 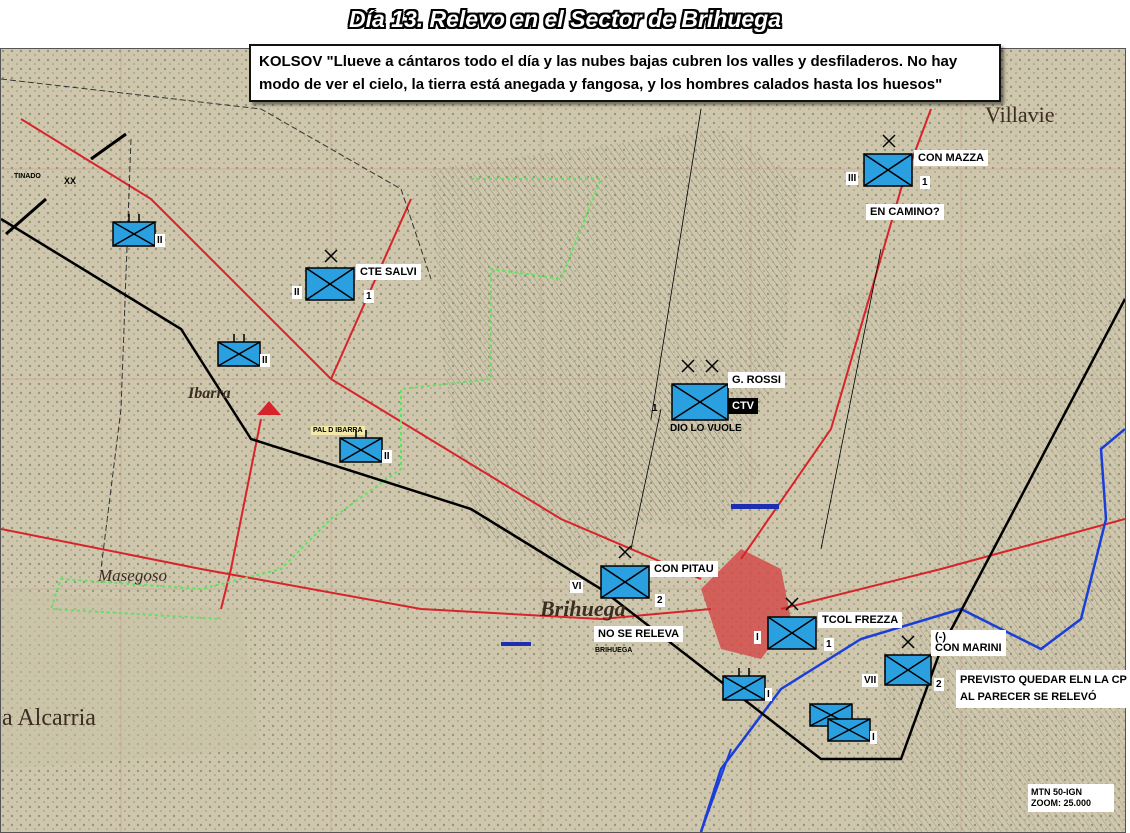 What do you see at coordinates (706, 428) in the screenshot?
I see `unit-rossi-motto: DIO LO VUOLE` at bounding box center [706, 428].